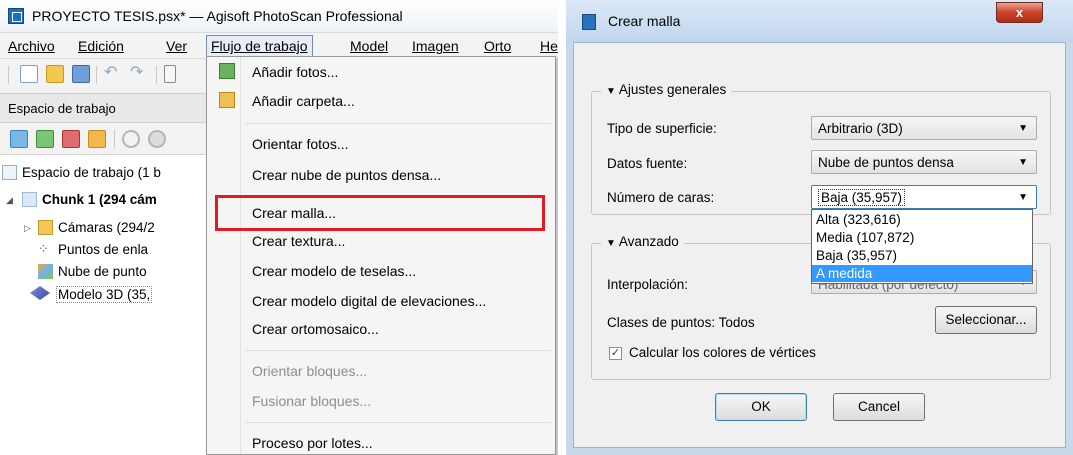 Image resolution: width=1073 pixels, height=455 pixels. I want to click on general-settings-title: ▼ Ajustes generales, so click(666, 89).